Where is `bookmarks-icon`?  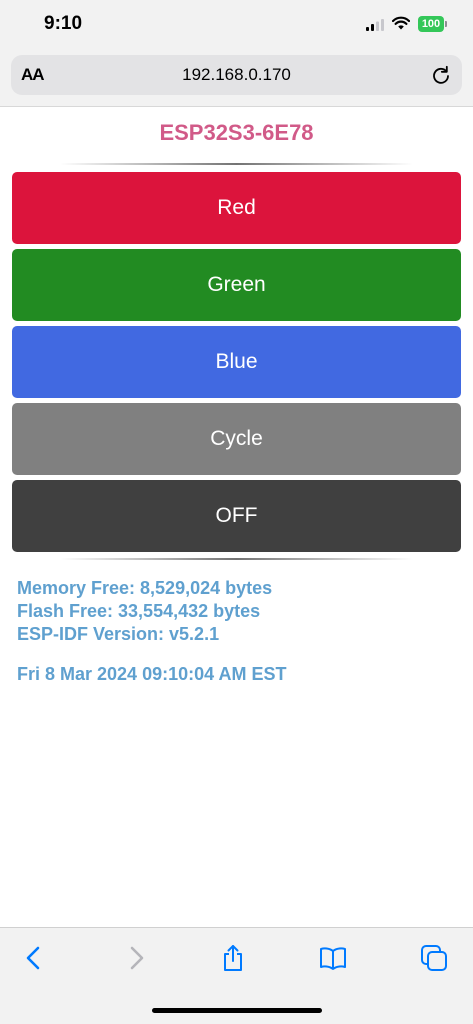 bookmarks-icon is located at coordinates (333, 958).